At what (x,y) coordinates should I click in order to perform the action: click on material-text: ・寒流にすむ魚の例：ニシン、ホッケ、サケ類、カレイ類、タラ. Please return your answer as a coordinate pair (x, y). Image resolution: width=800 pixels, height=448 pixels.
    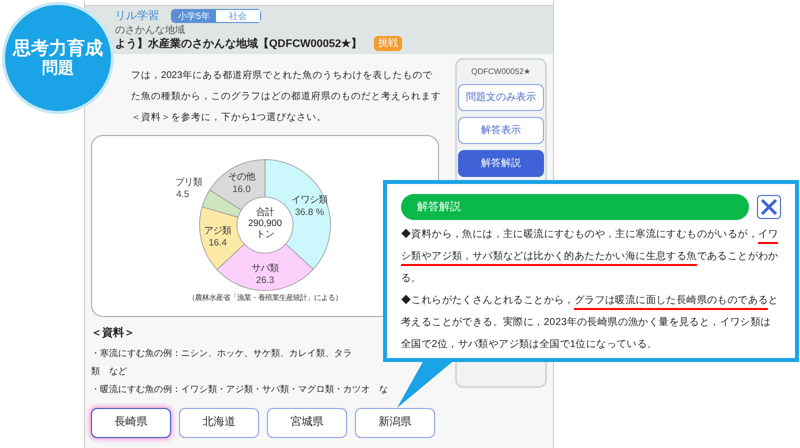
    Looking at the image, I should click on (221, 353).